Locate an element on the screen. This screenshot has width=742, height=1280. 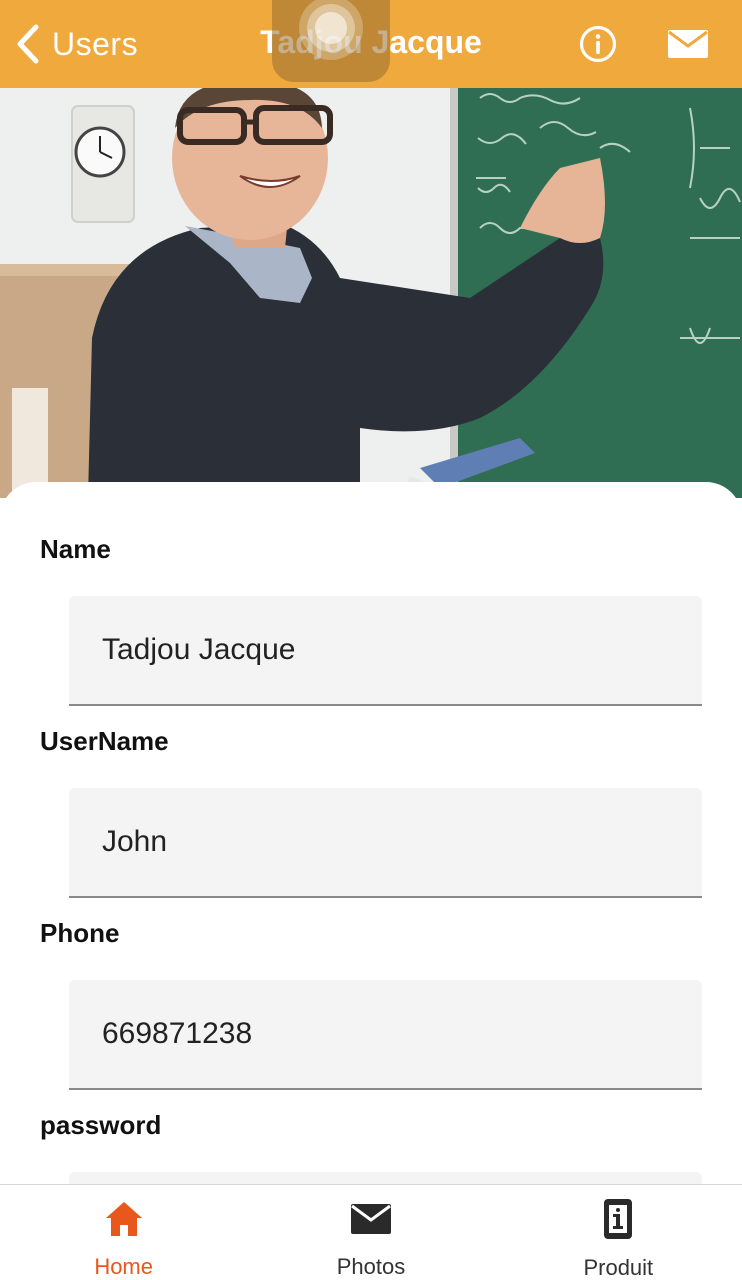
name-field is located at coordinates (385, 651).